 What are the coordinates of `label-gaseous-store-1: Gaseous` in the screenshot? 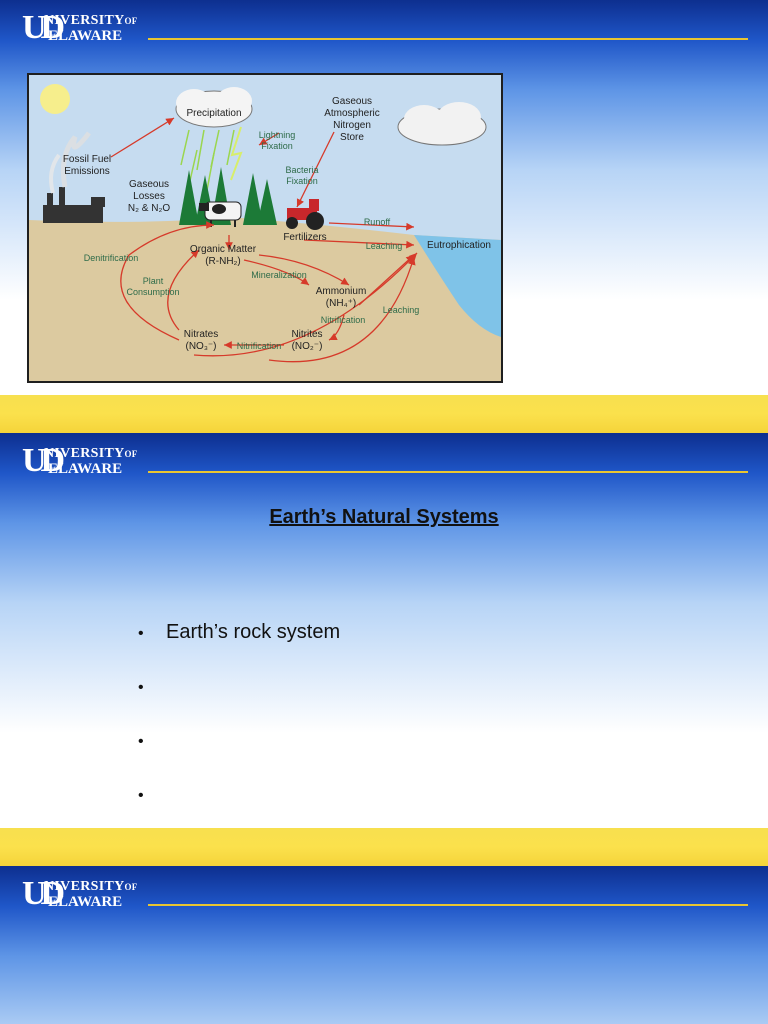 It's located at (352, 101).